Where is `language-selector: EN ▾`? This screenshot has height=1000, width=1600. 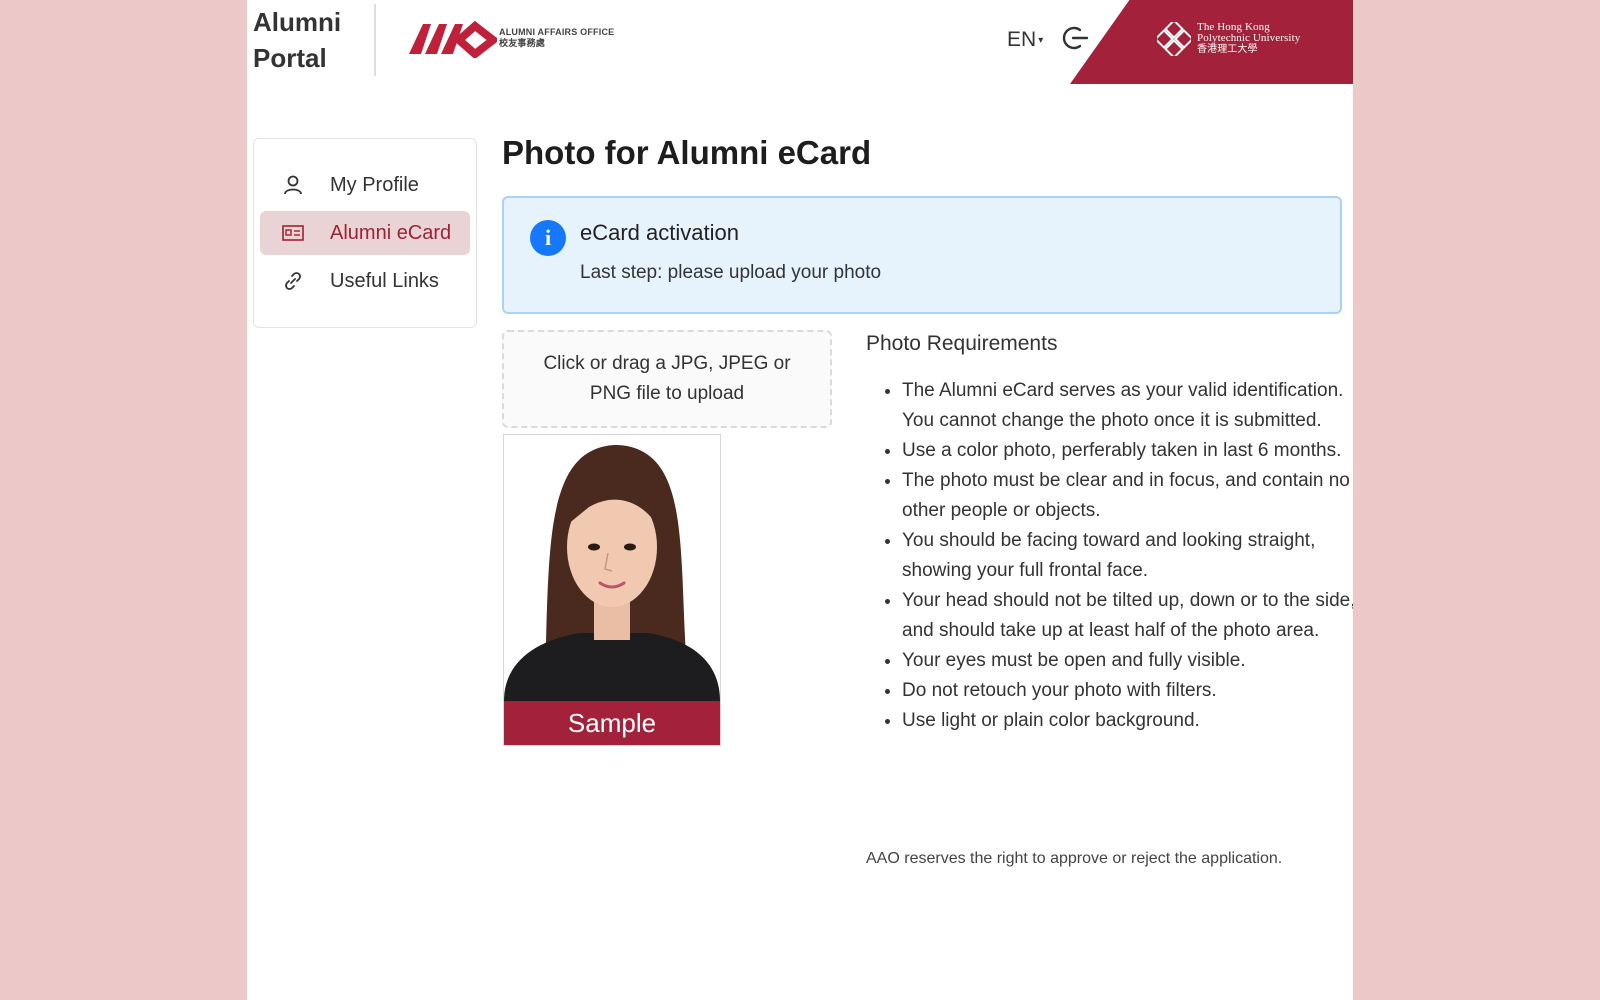 language-selector: EN ▾ is located at coordinates (1025, 40).